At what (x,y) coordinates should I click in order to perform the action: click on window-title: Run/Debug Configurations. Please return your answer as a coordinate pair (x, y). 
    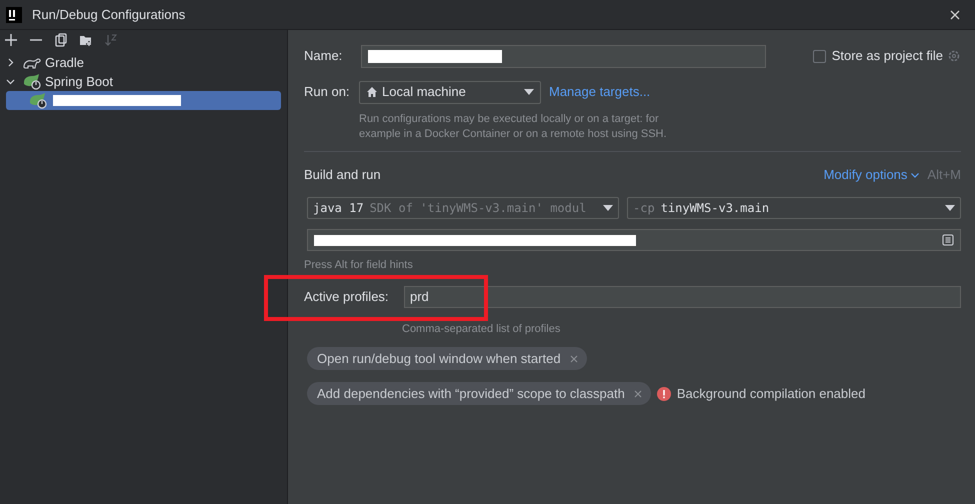
    Looking at the image, I should click on (109, 15).